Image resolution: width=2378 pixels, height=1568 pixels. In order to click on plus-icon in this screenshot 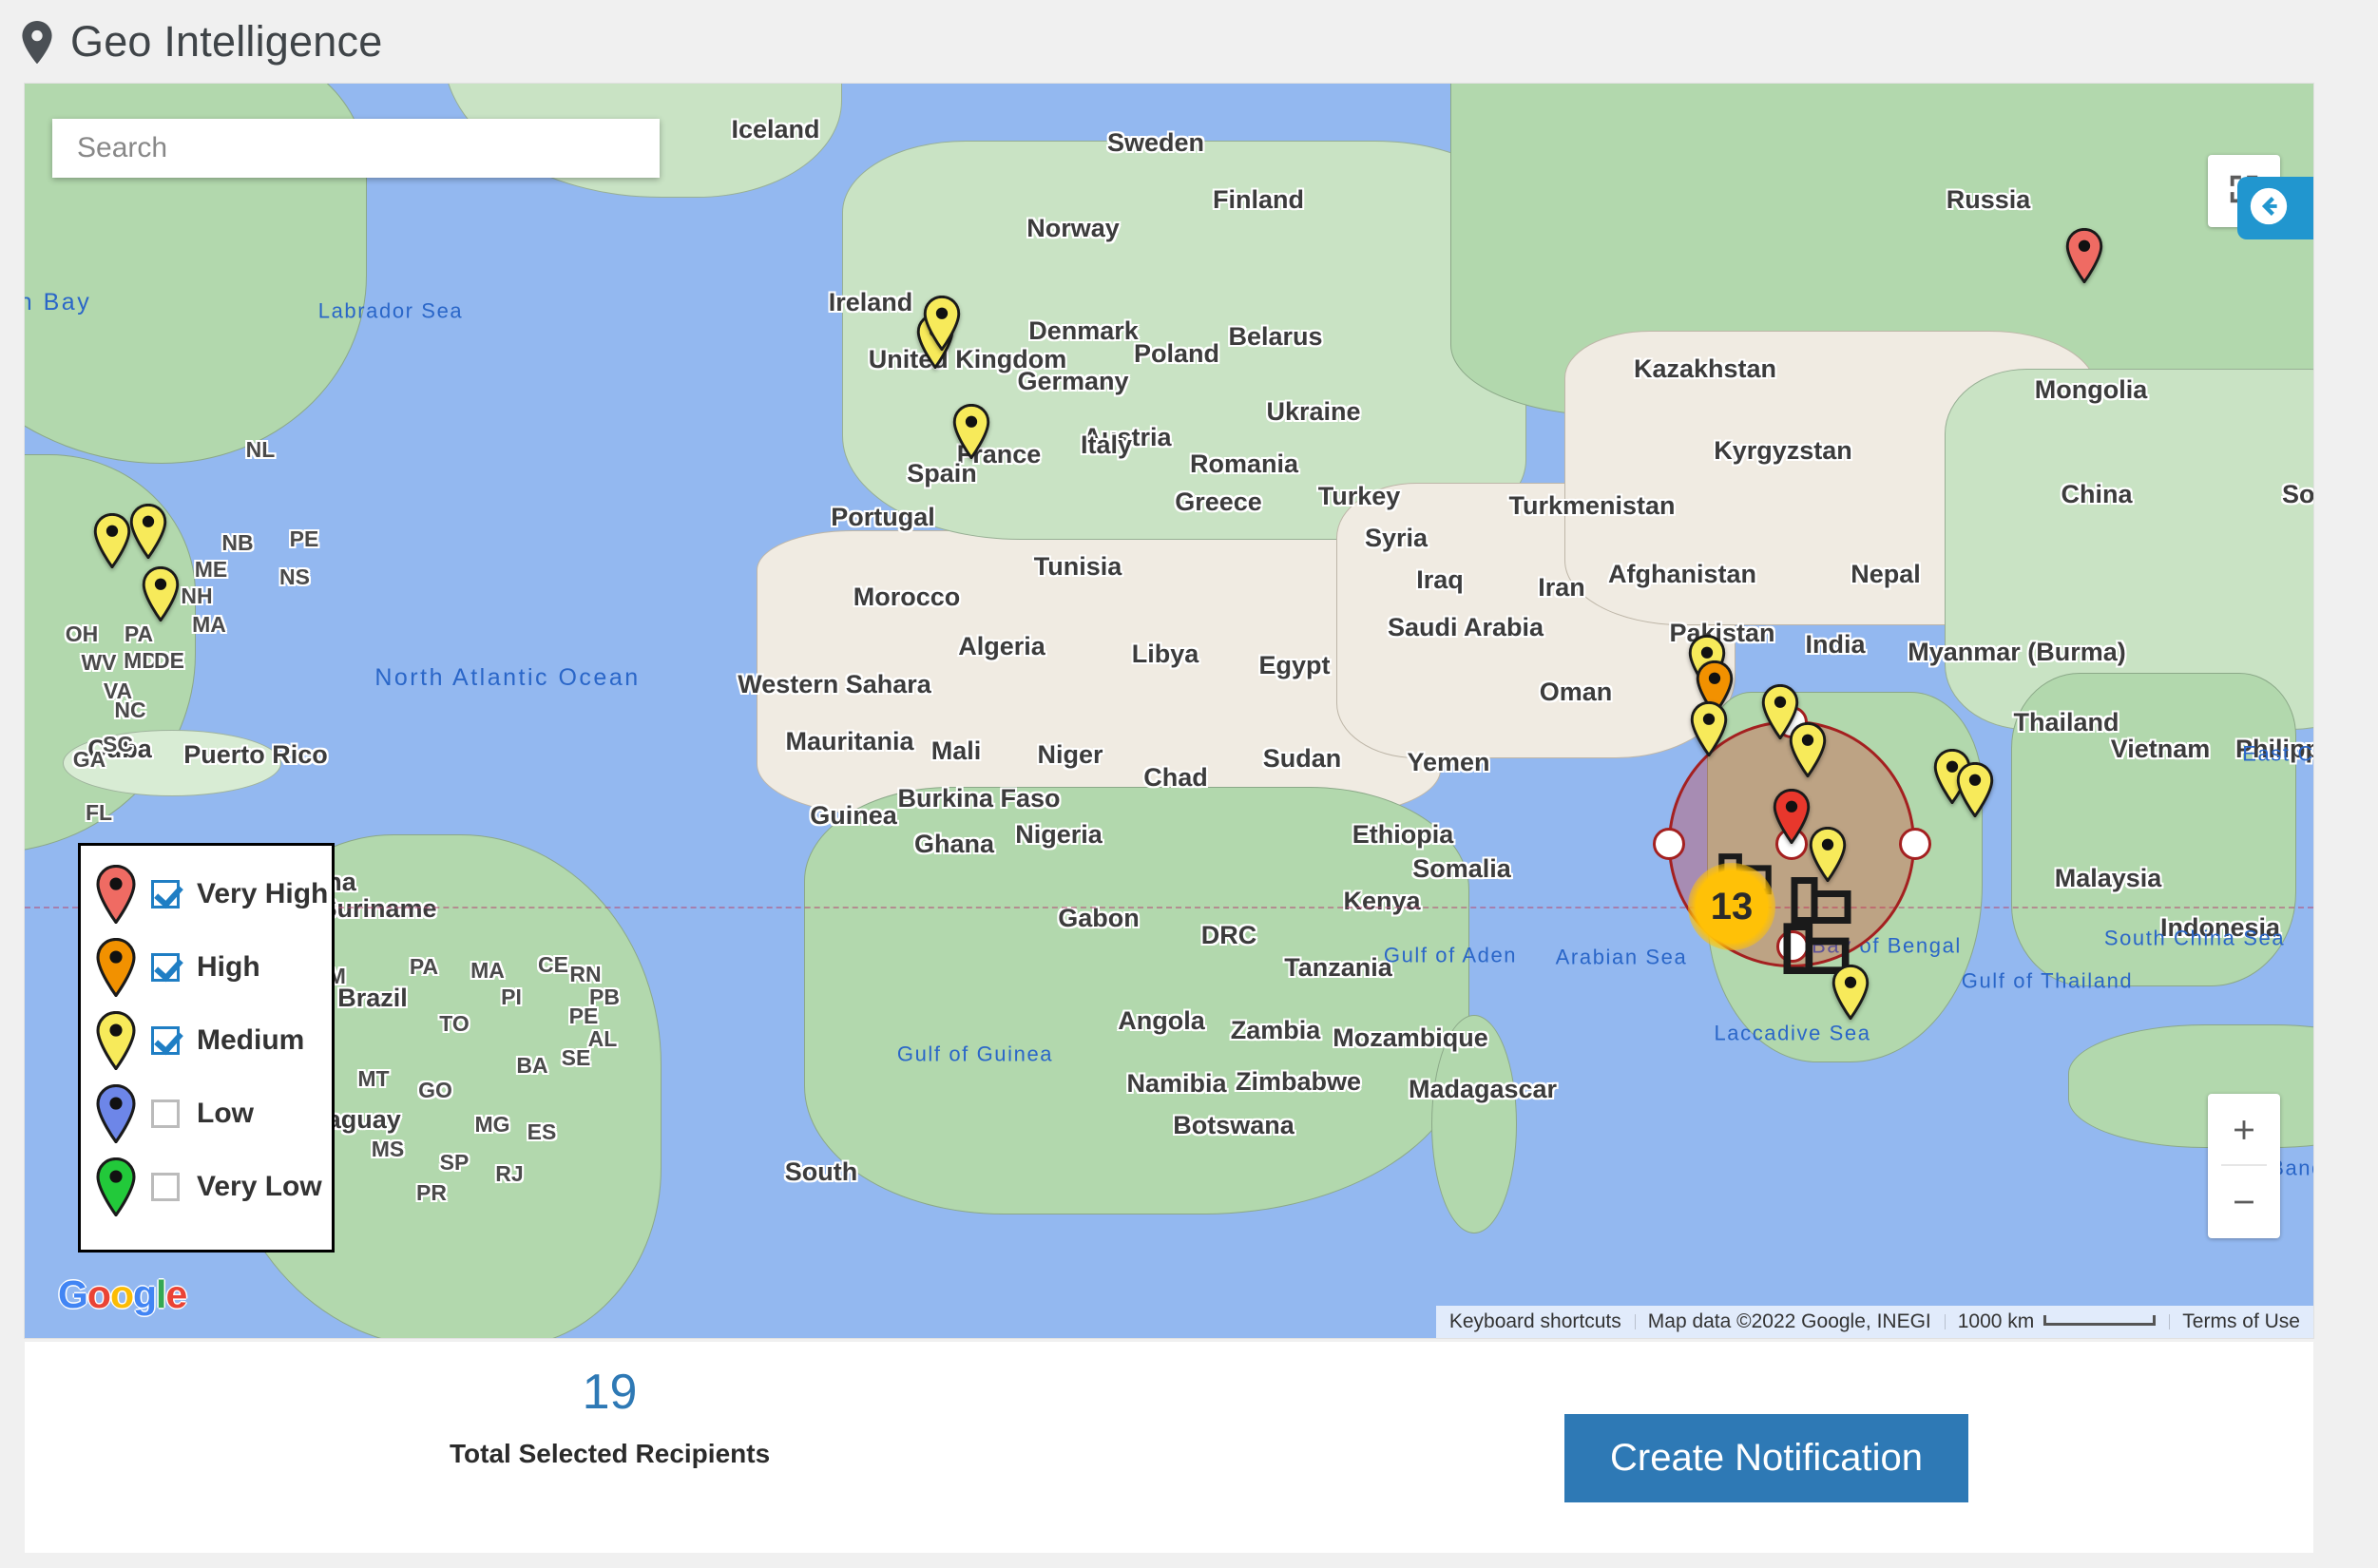, I will do `click(2243, 1130)`.